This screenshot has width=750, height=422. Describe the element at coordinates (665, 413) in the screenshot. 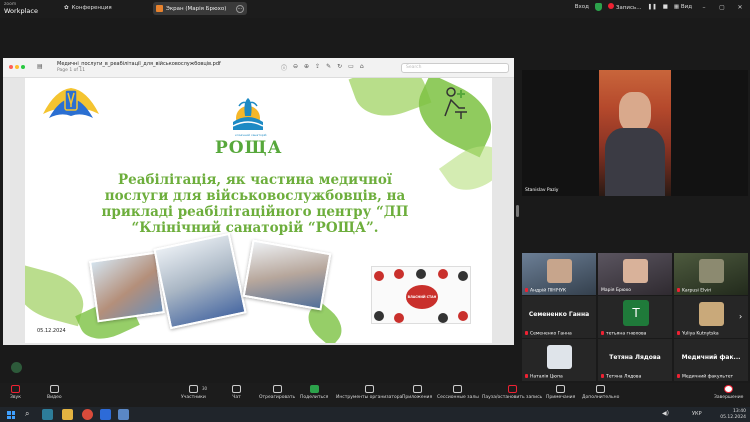

I see `volume-icon: ◀)` at that location.